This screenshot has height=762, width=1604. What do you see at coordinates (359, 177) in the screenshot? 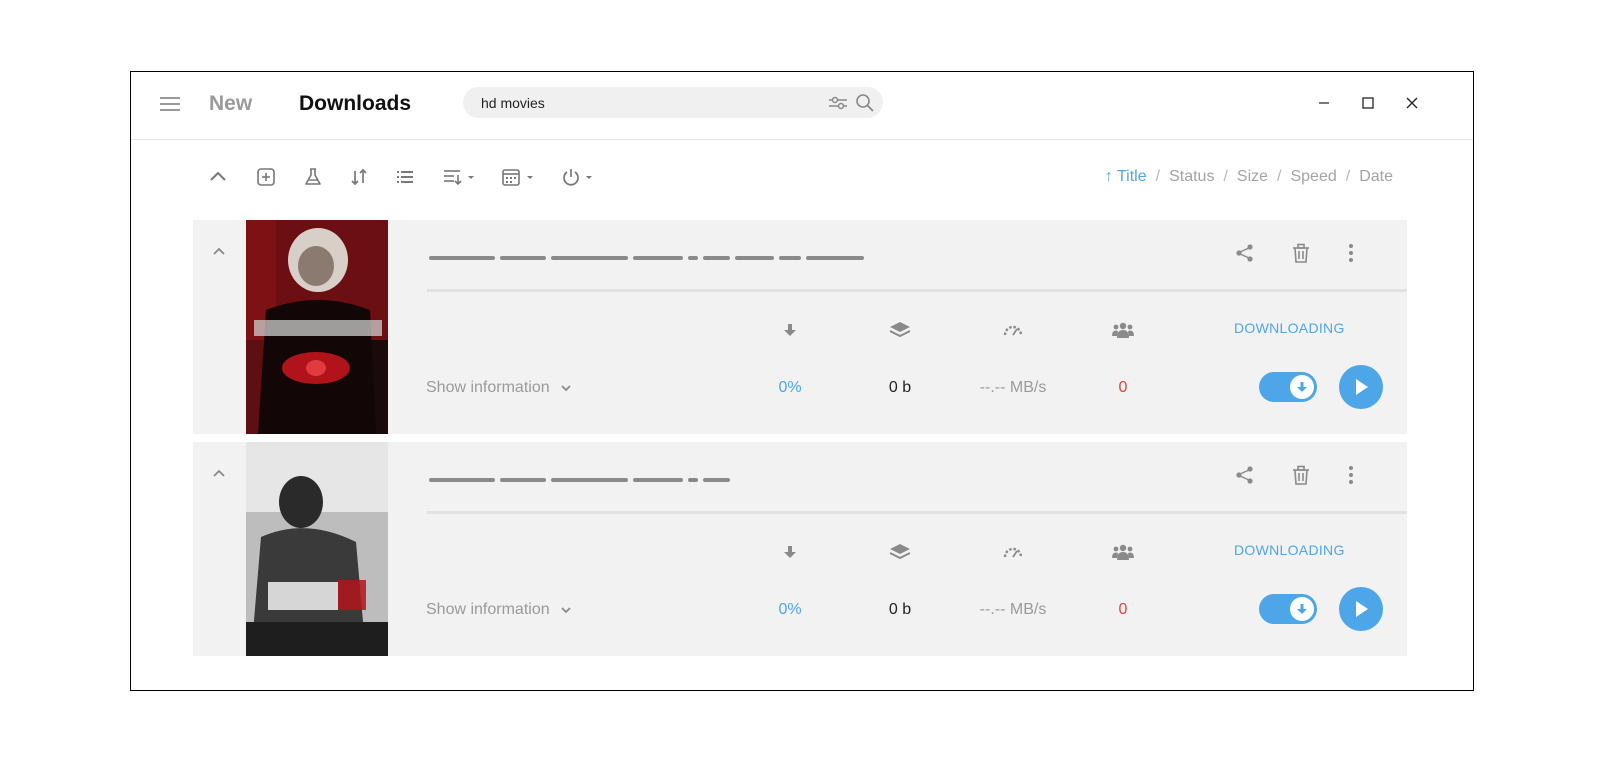
I see `sort-arrows-icon` at bounding box center [359, 177].